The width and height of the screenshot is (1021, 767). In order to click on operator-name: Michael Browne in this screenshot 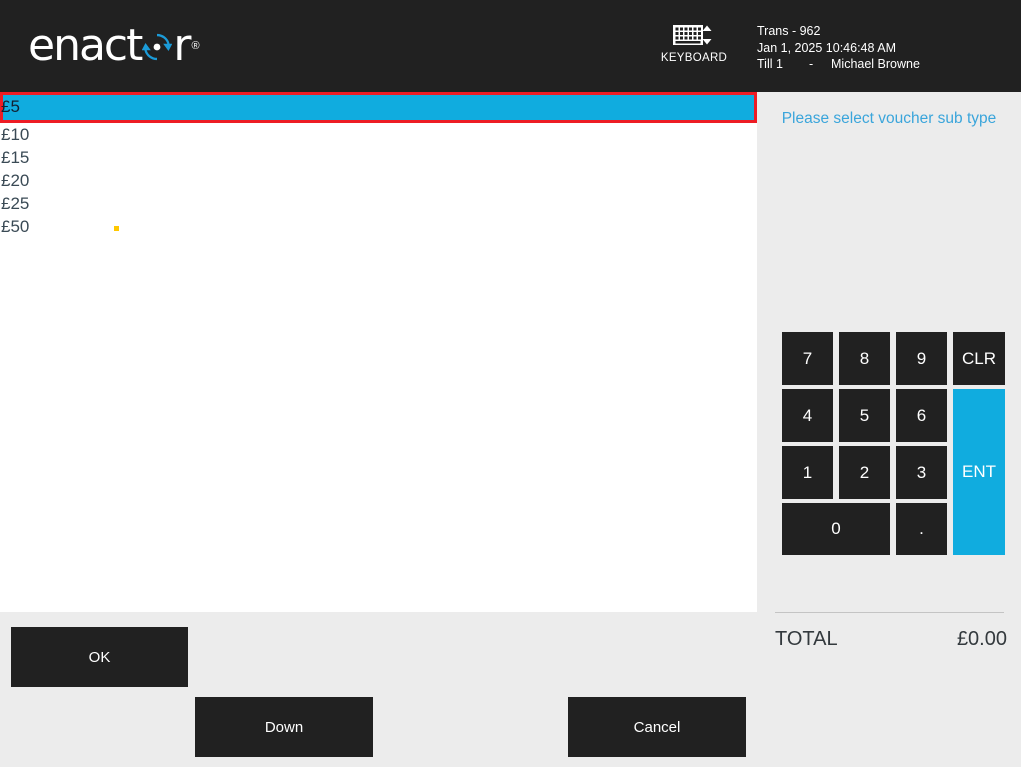, I will do `click(875, 64)`.